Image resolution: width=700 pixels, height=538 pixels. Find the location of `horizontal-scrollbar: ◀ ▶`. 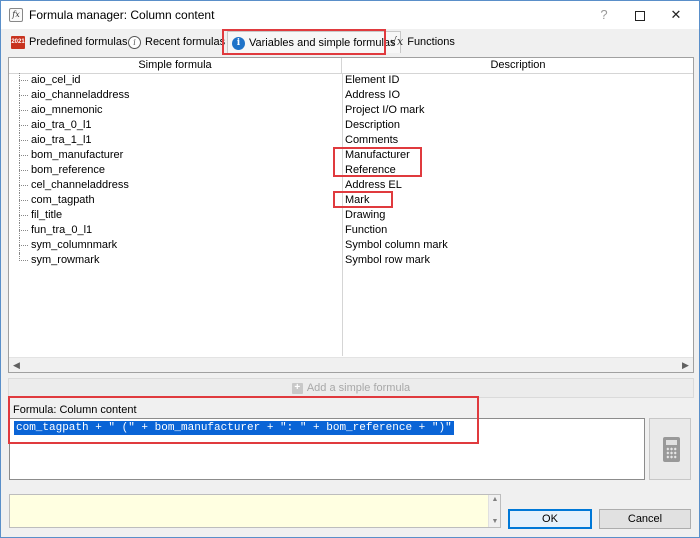

horizontal-scrollbar: ◀ ▶ is located at coordinates (351, 364).